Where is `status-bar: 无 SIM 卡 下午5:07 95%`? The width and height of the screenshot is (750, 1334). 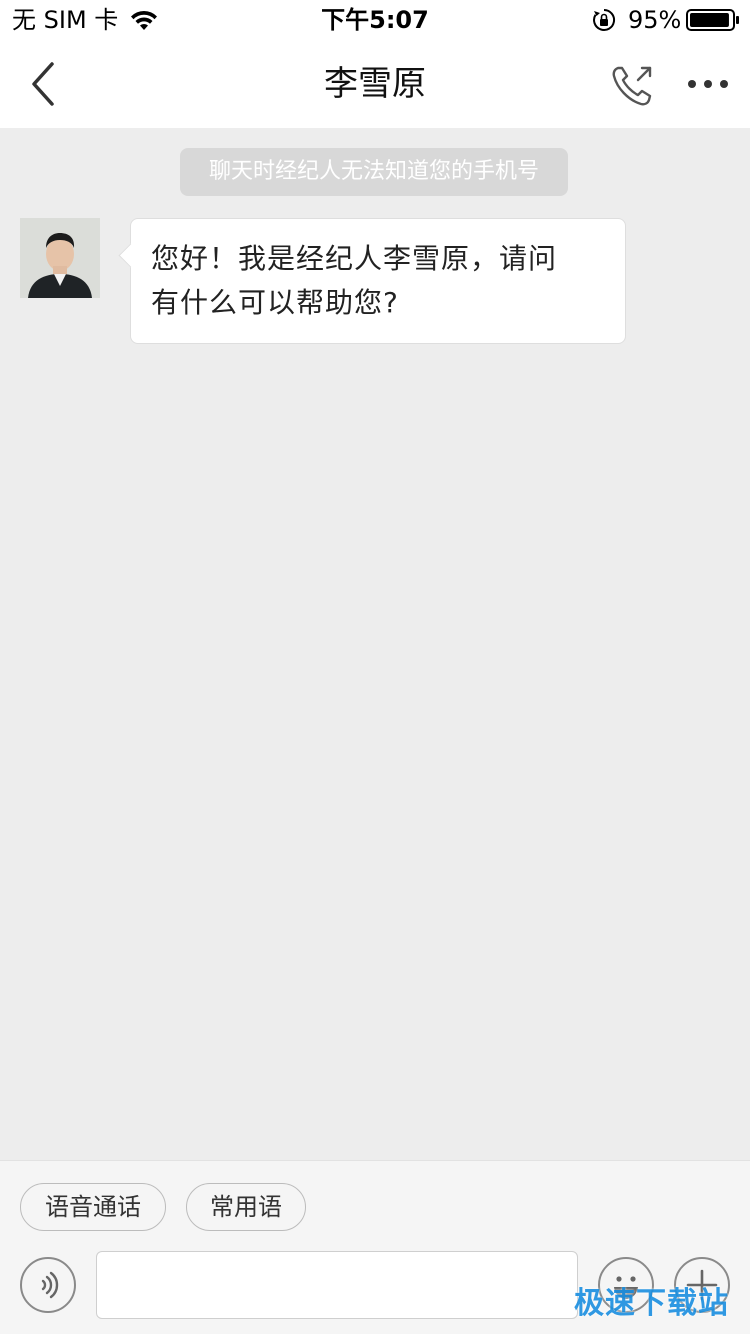
status-bar: 无 SIM 卡 下午5:07 95% is located at coordinates (375, 20).